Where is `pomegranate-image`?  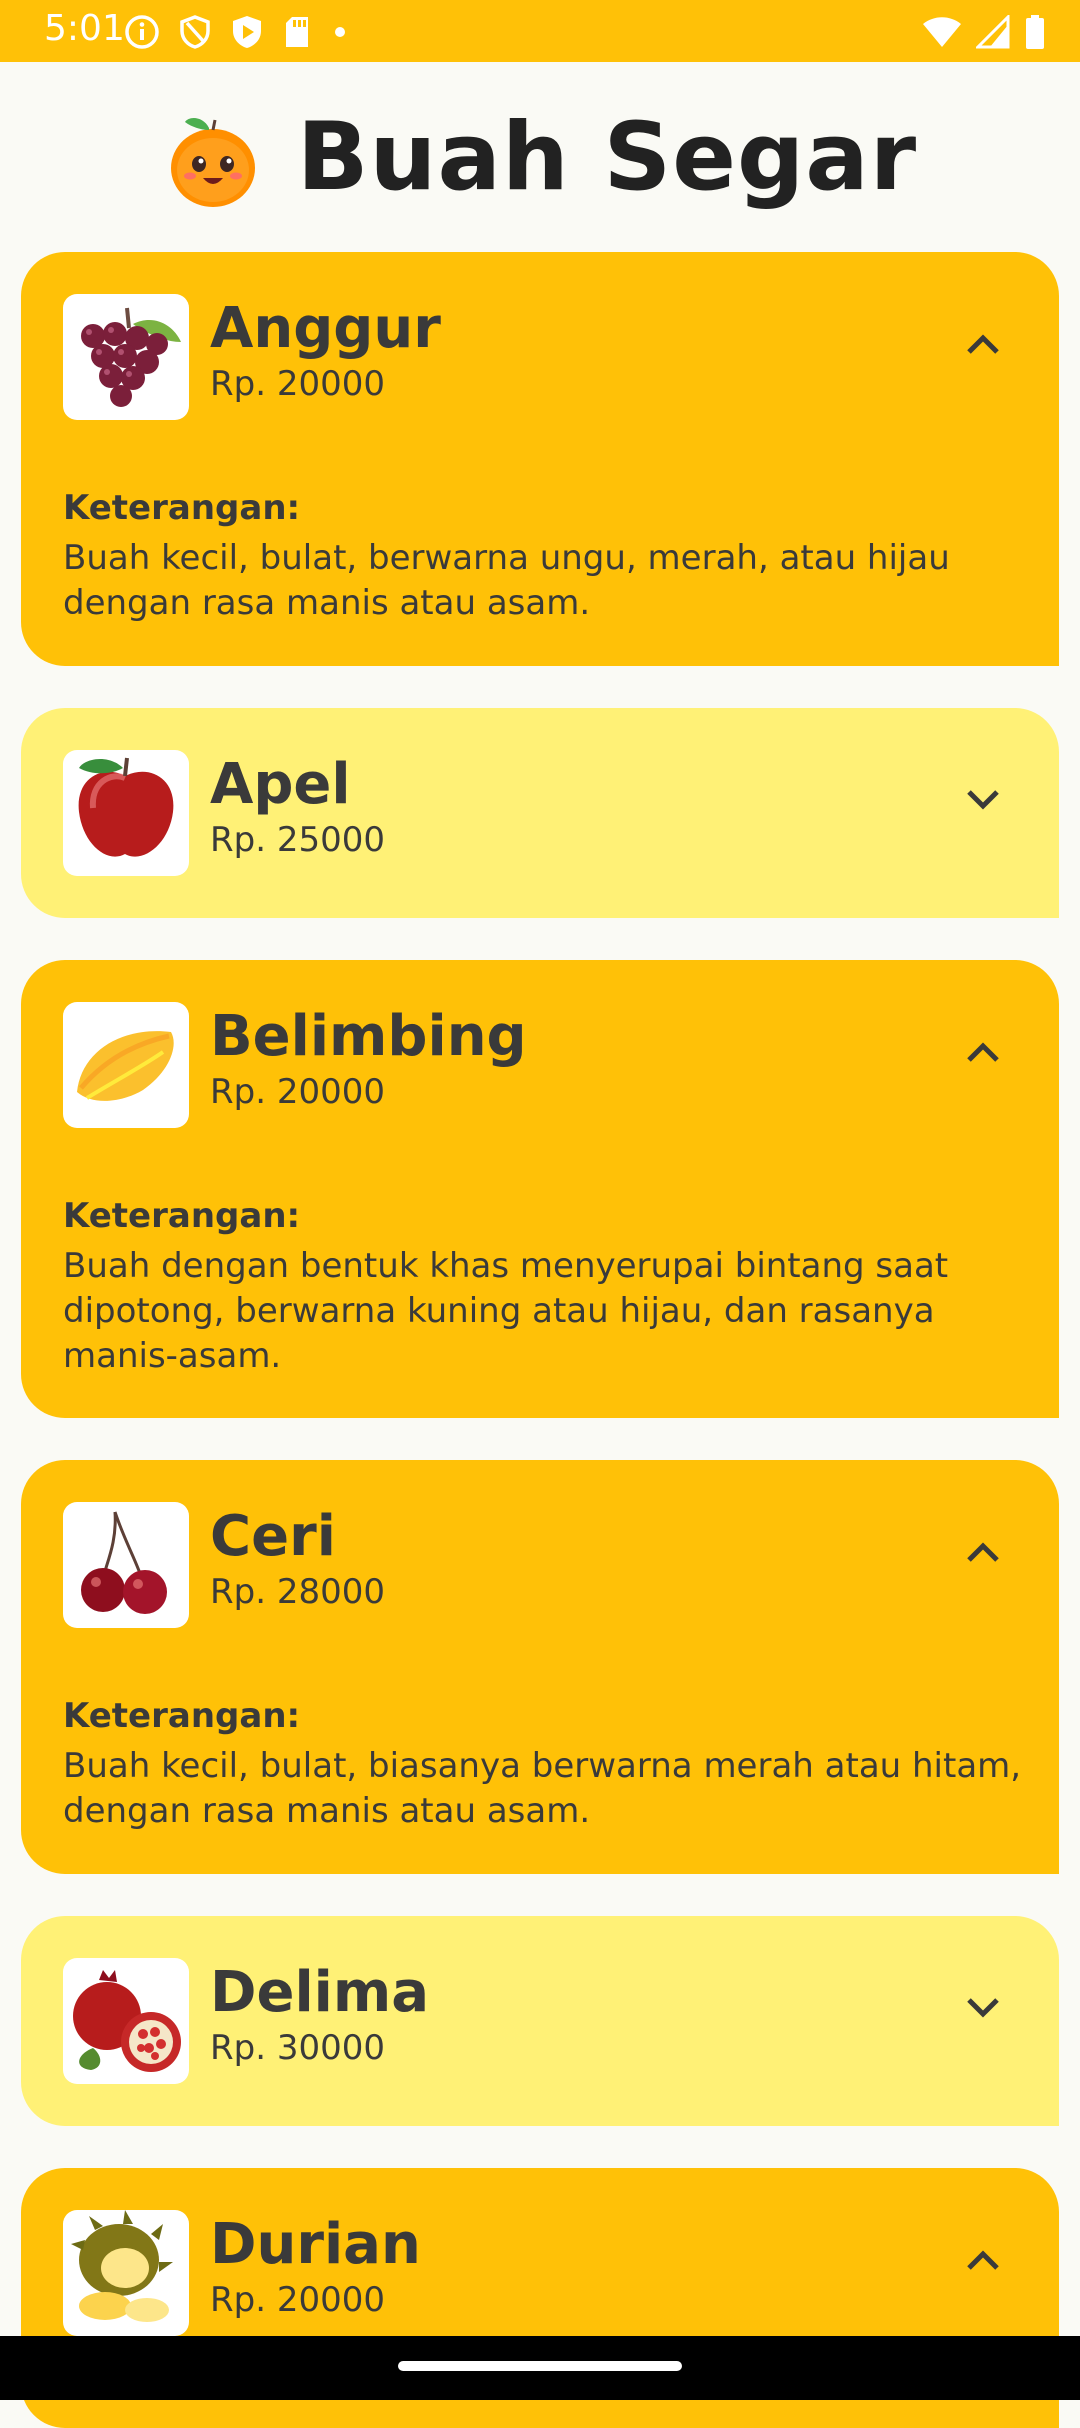
pomegranate-image is located at coordinates (126, 2021).